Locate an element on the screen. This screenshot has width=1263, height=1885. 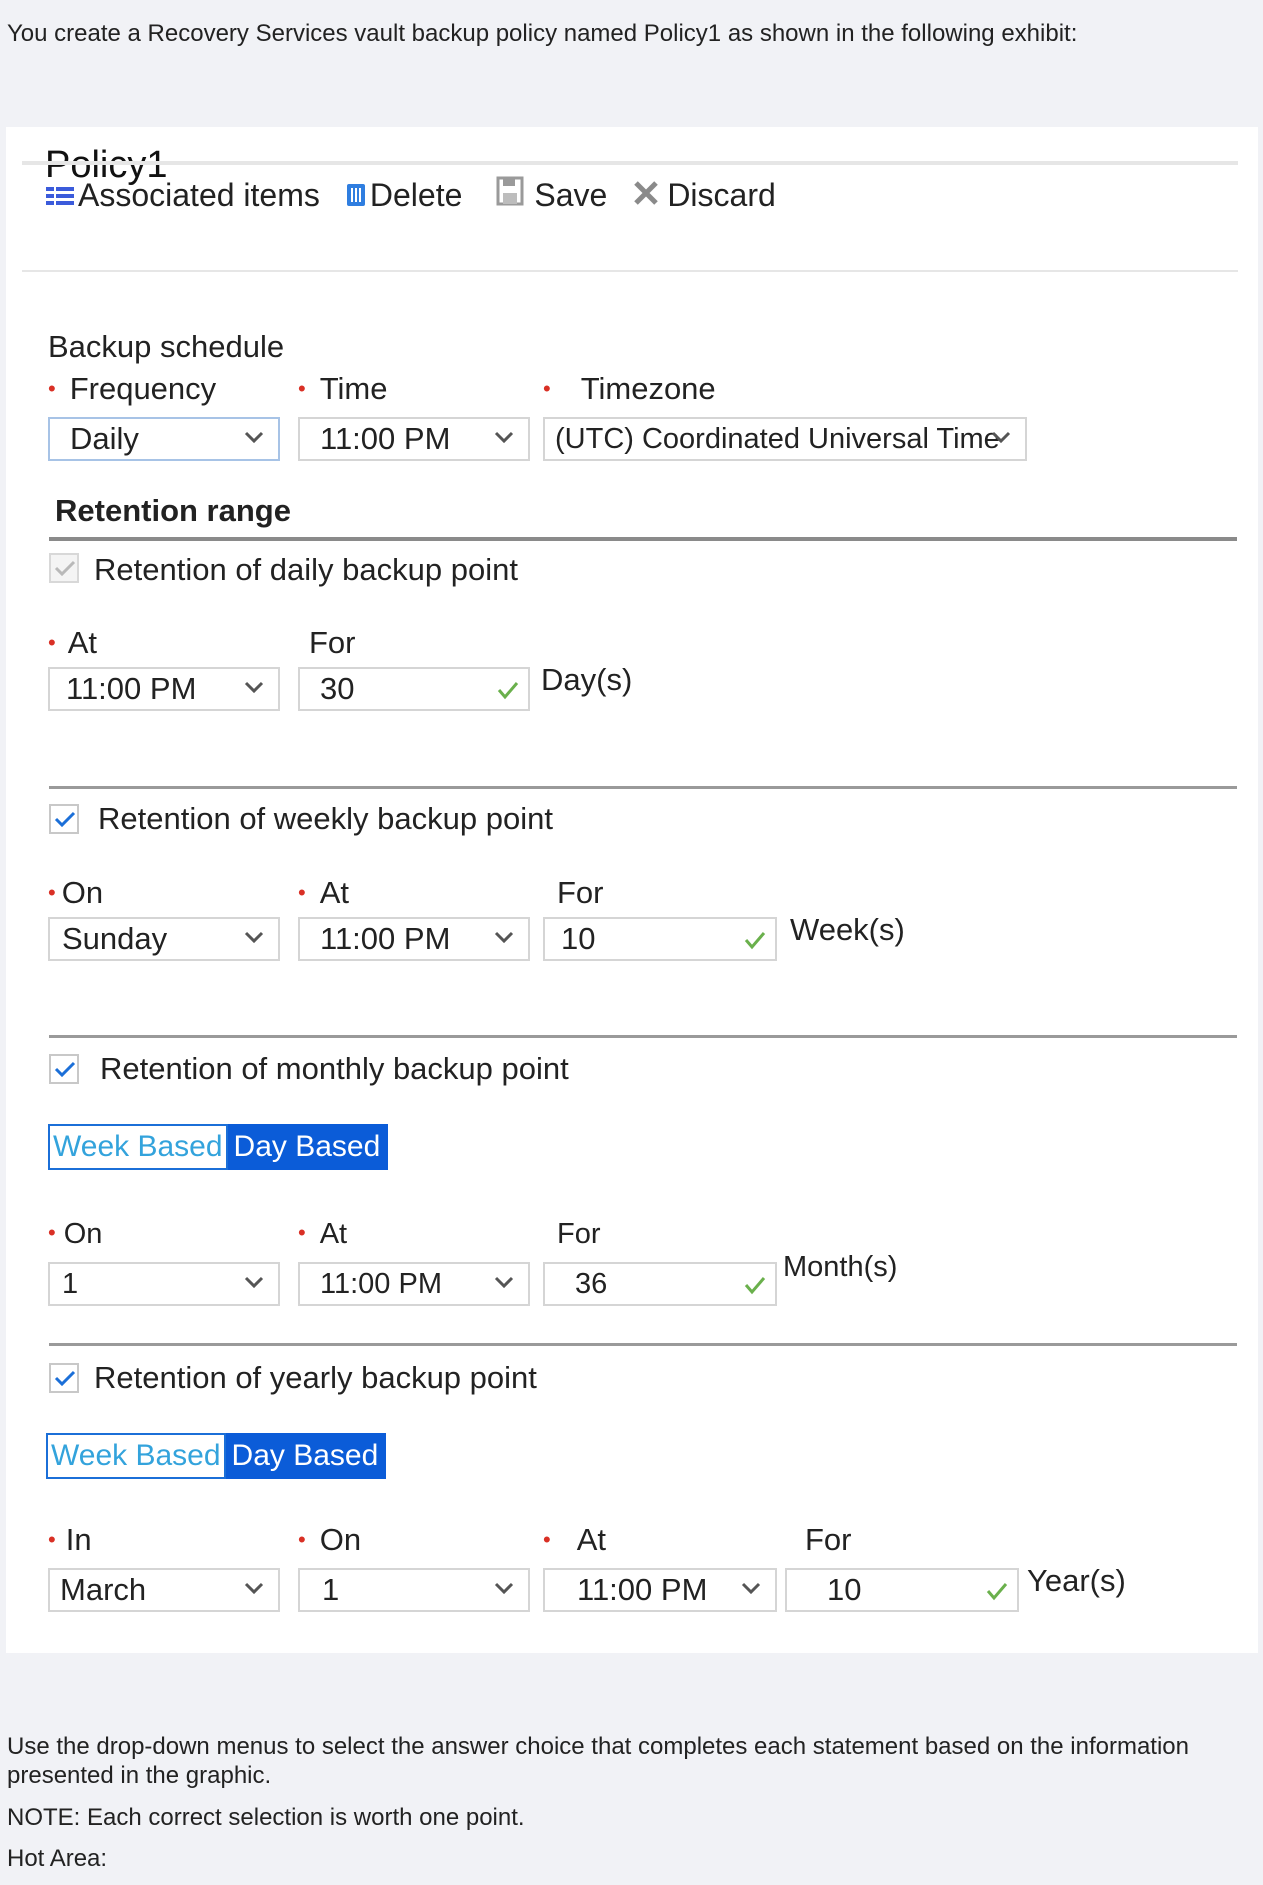
monthly-for-label: For is located at coordinates (579, 1234).